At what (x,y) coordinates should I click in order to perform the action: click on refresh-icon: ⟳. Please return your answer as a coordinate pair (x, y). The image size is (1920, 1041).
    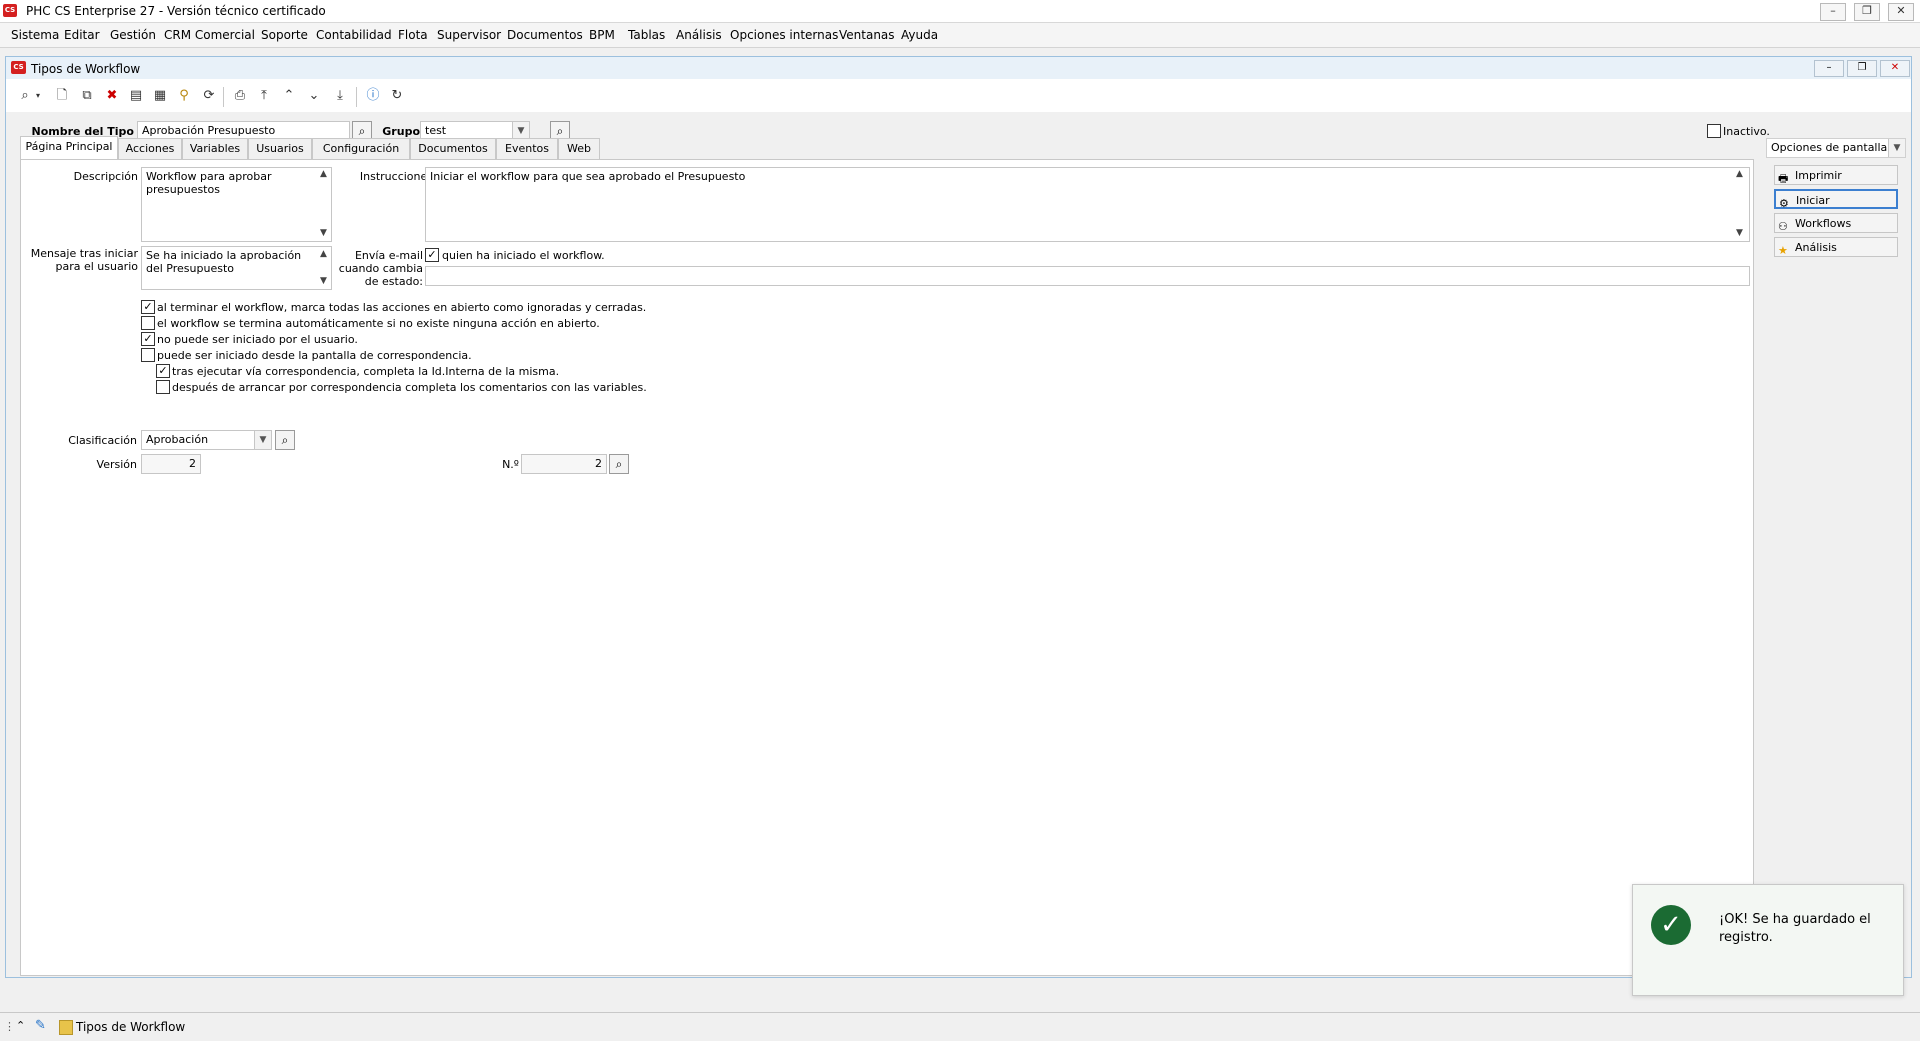
    Looking at the image, I should click on (209, 96).